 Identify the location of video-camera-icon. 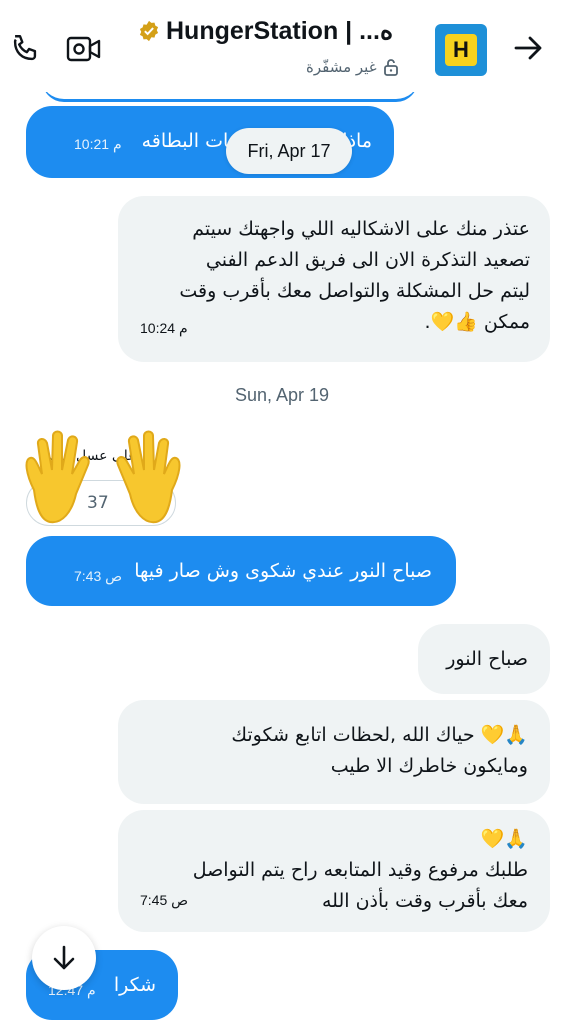
(83, 49).